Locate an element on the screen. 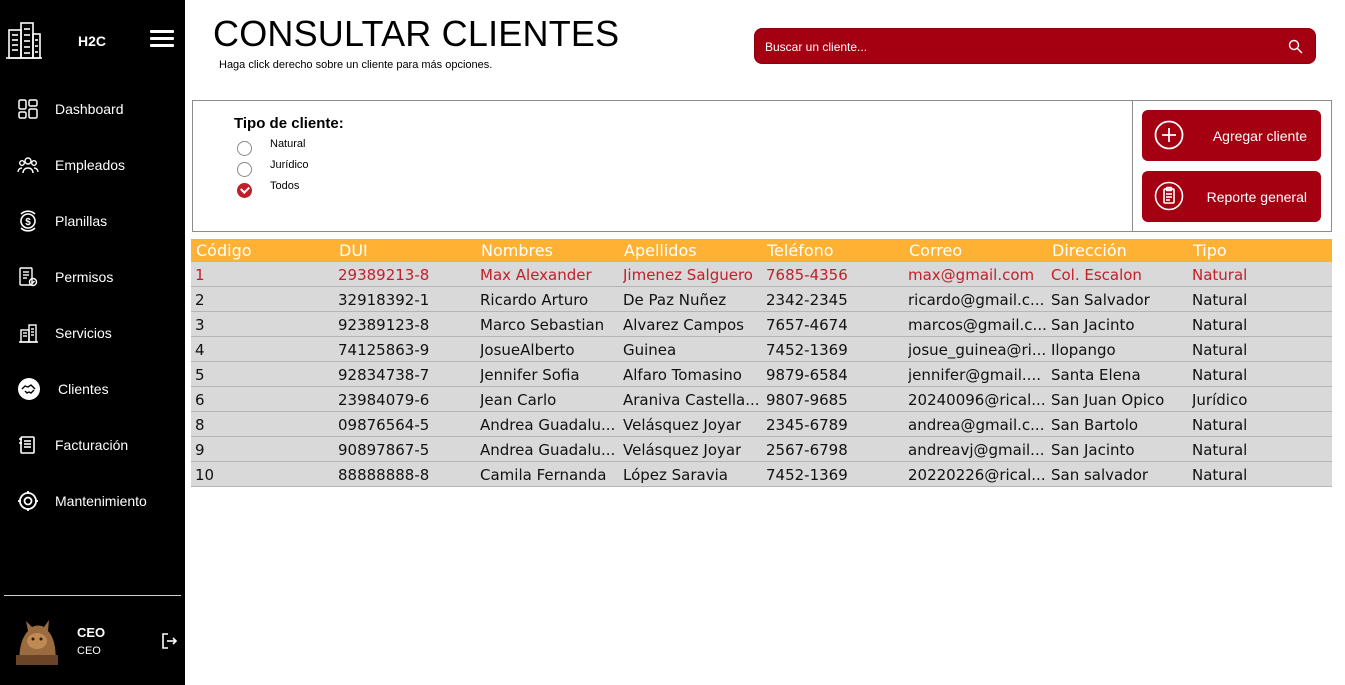 The width and height of the screenshot is (1345, 685). maintenance-icon is located at coordinates (28, 501).